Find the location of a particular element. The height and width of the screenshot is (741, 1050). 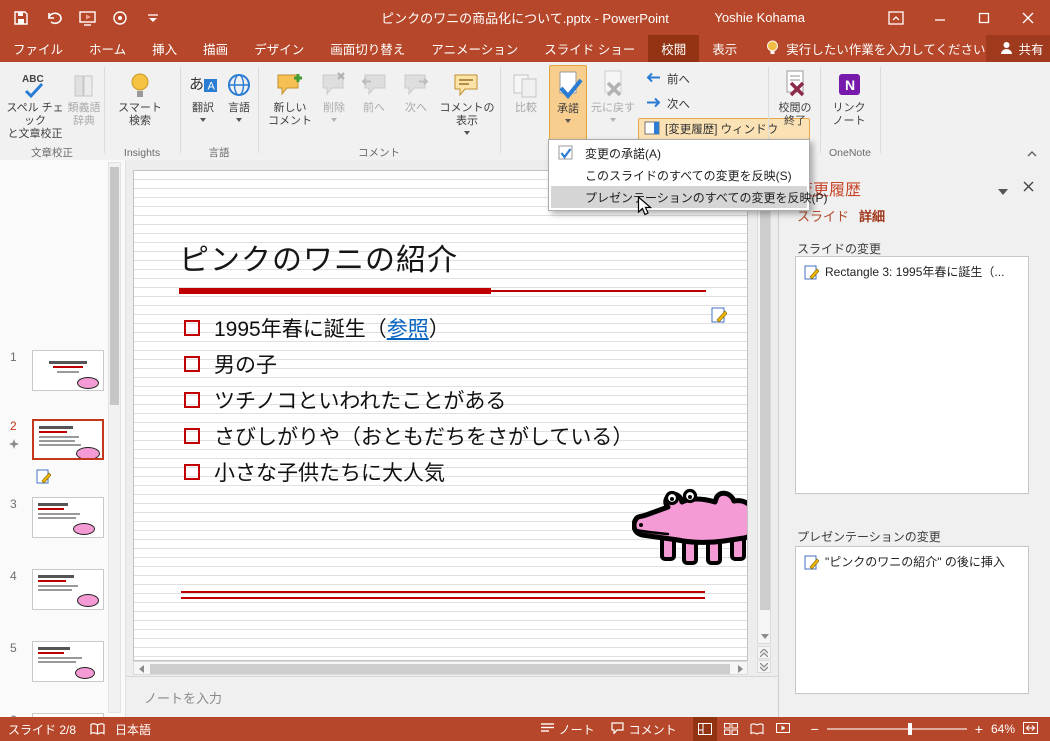

notes-pane: ノートを入力 is located at coordinates (452, 696).